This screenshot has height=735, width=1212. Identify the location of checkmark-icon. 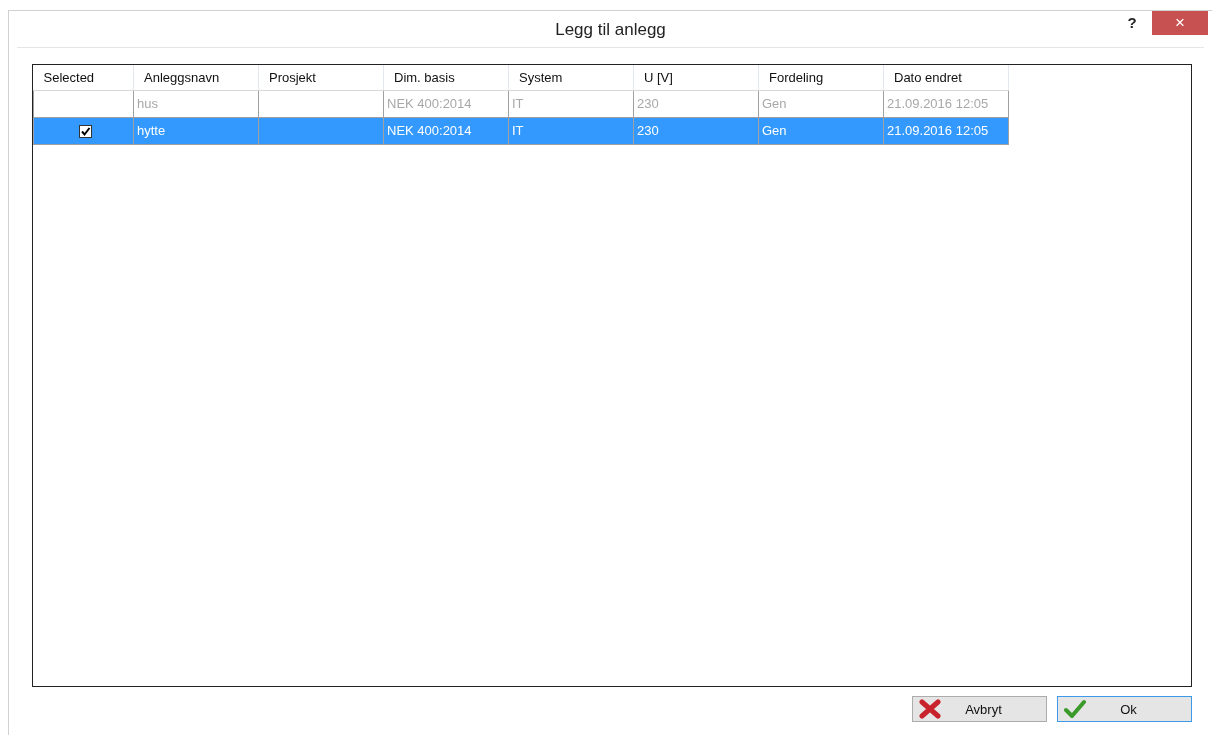
(1075, 709).